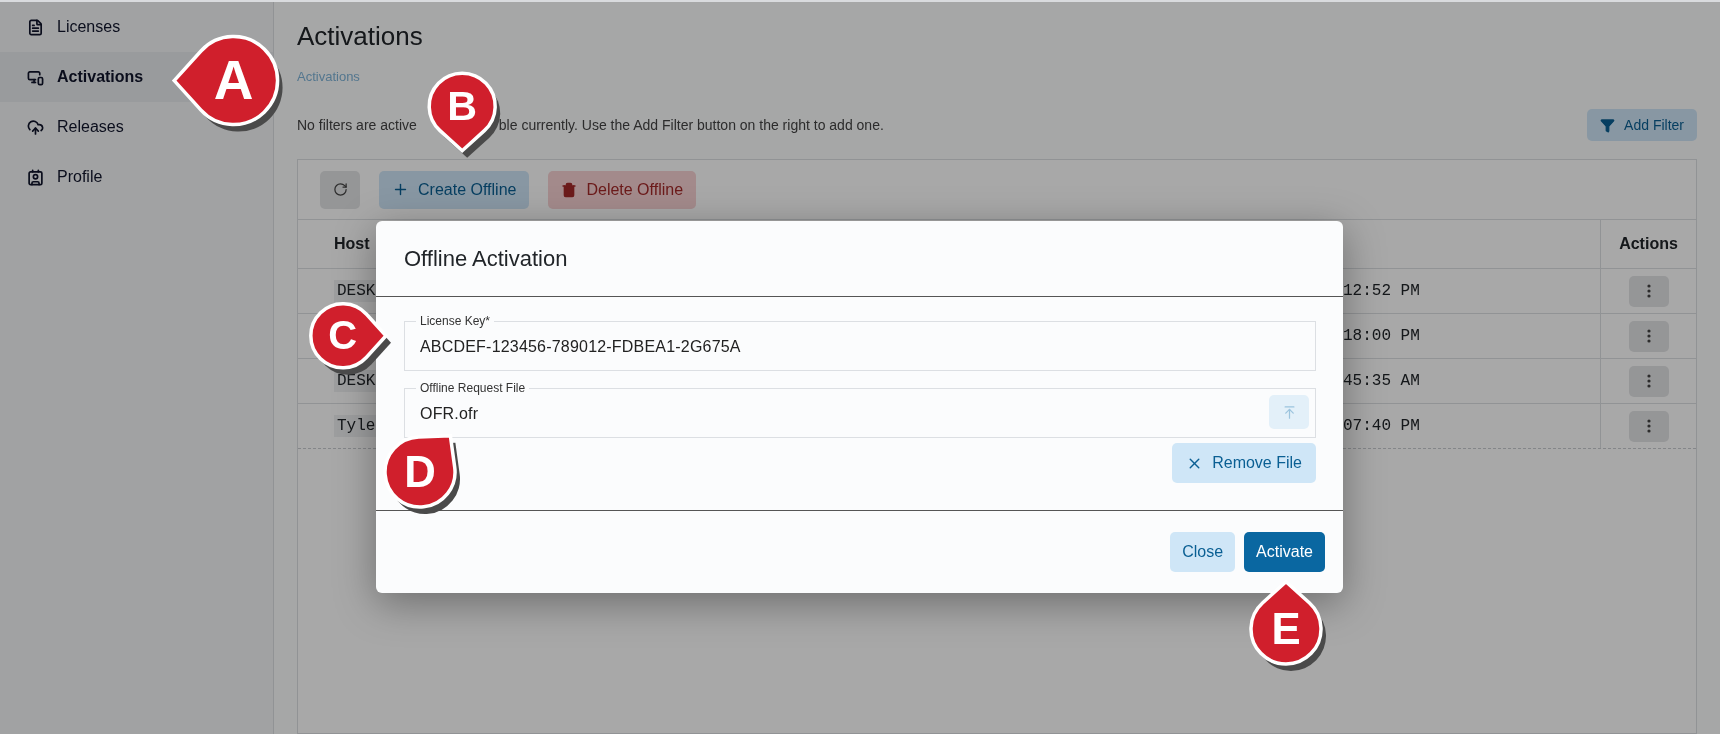 The width and height of the screenshot is (1720, 734). I want to click on field-label: License Key*, so click(455, 321).